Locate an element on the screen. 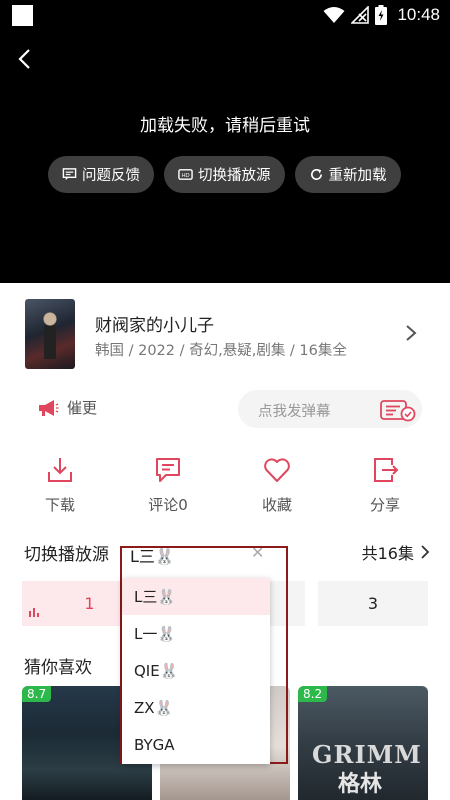  danmu-input: 点我发弹幕 is located at coordinates (330, 409).